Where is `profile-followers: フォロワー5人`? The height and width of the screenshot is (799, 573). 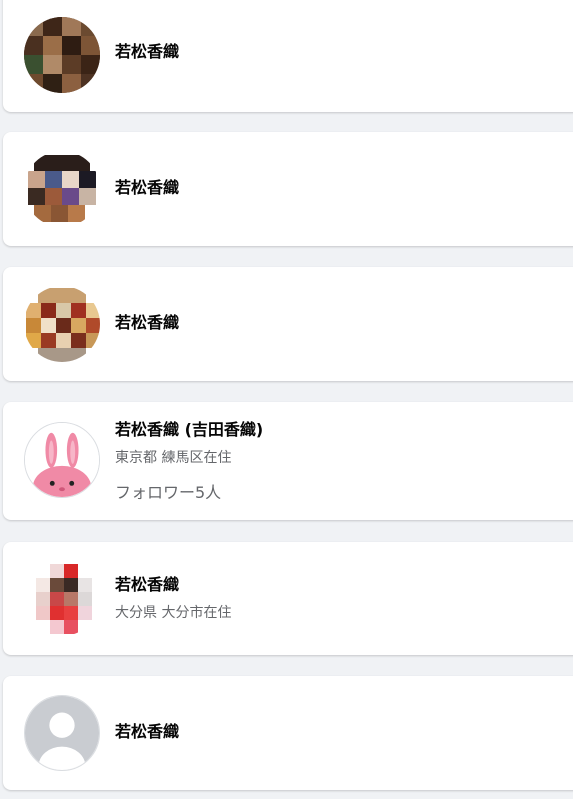 profile-followers: フォロワー5人 is located at coordinates (168, 492).